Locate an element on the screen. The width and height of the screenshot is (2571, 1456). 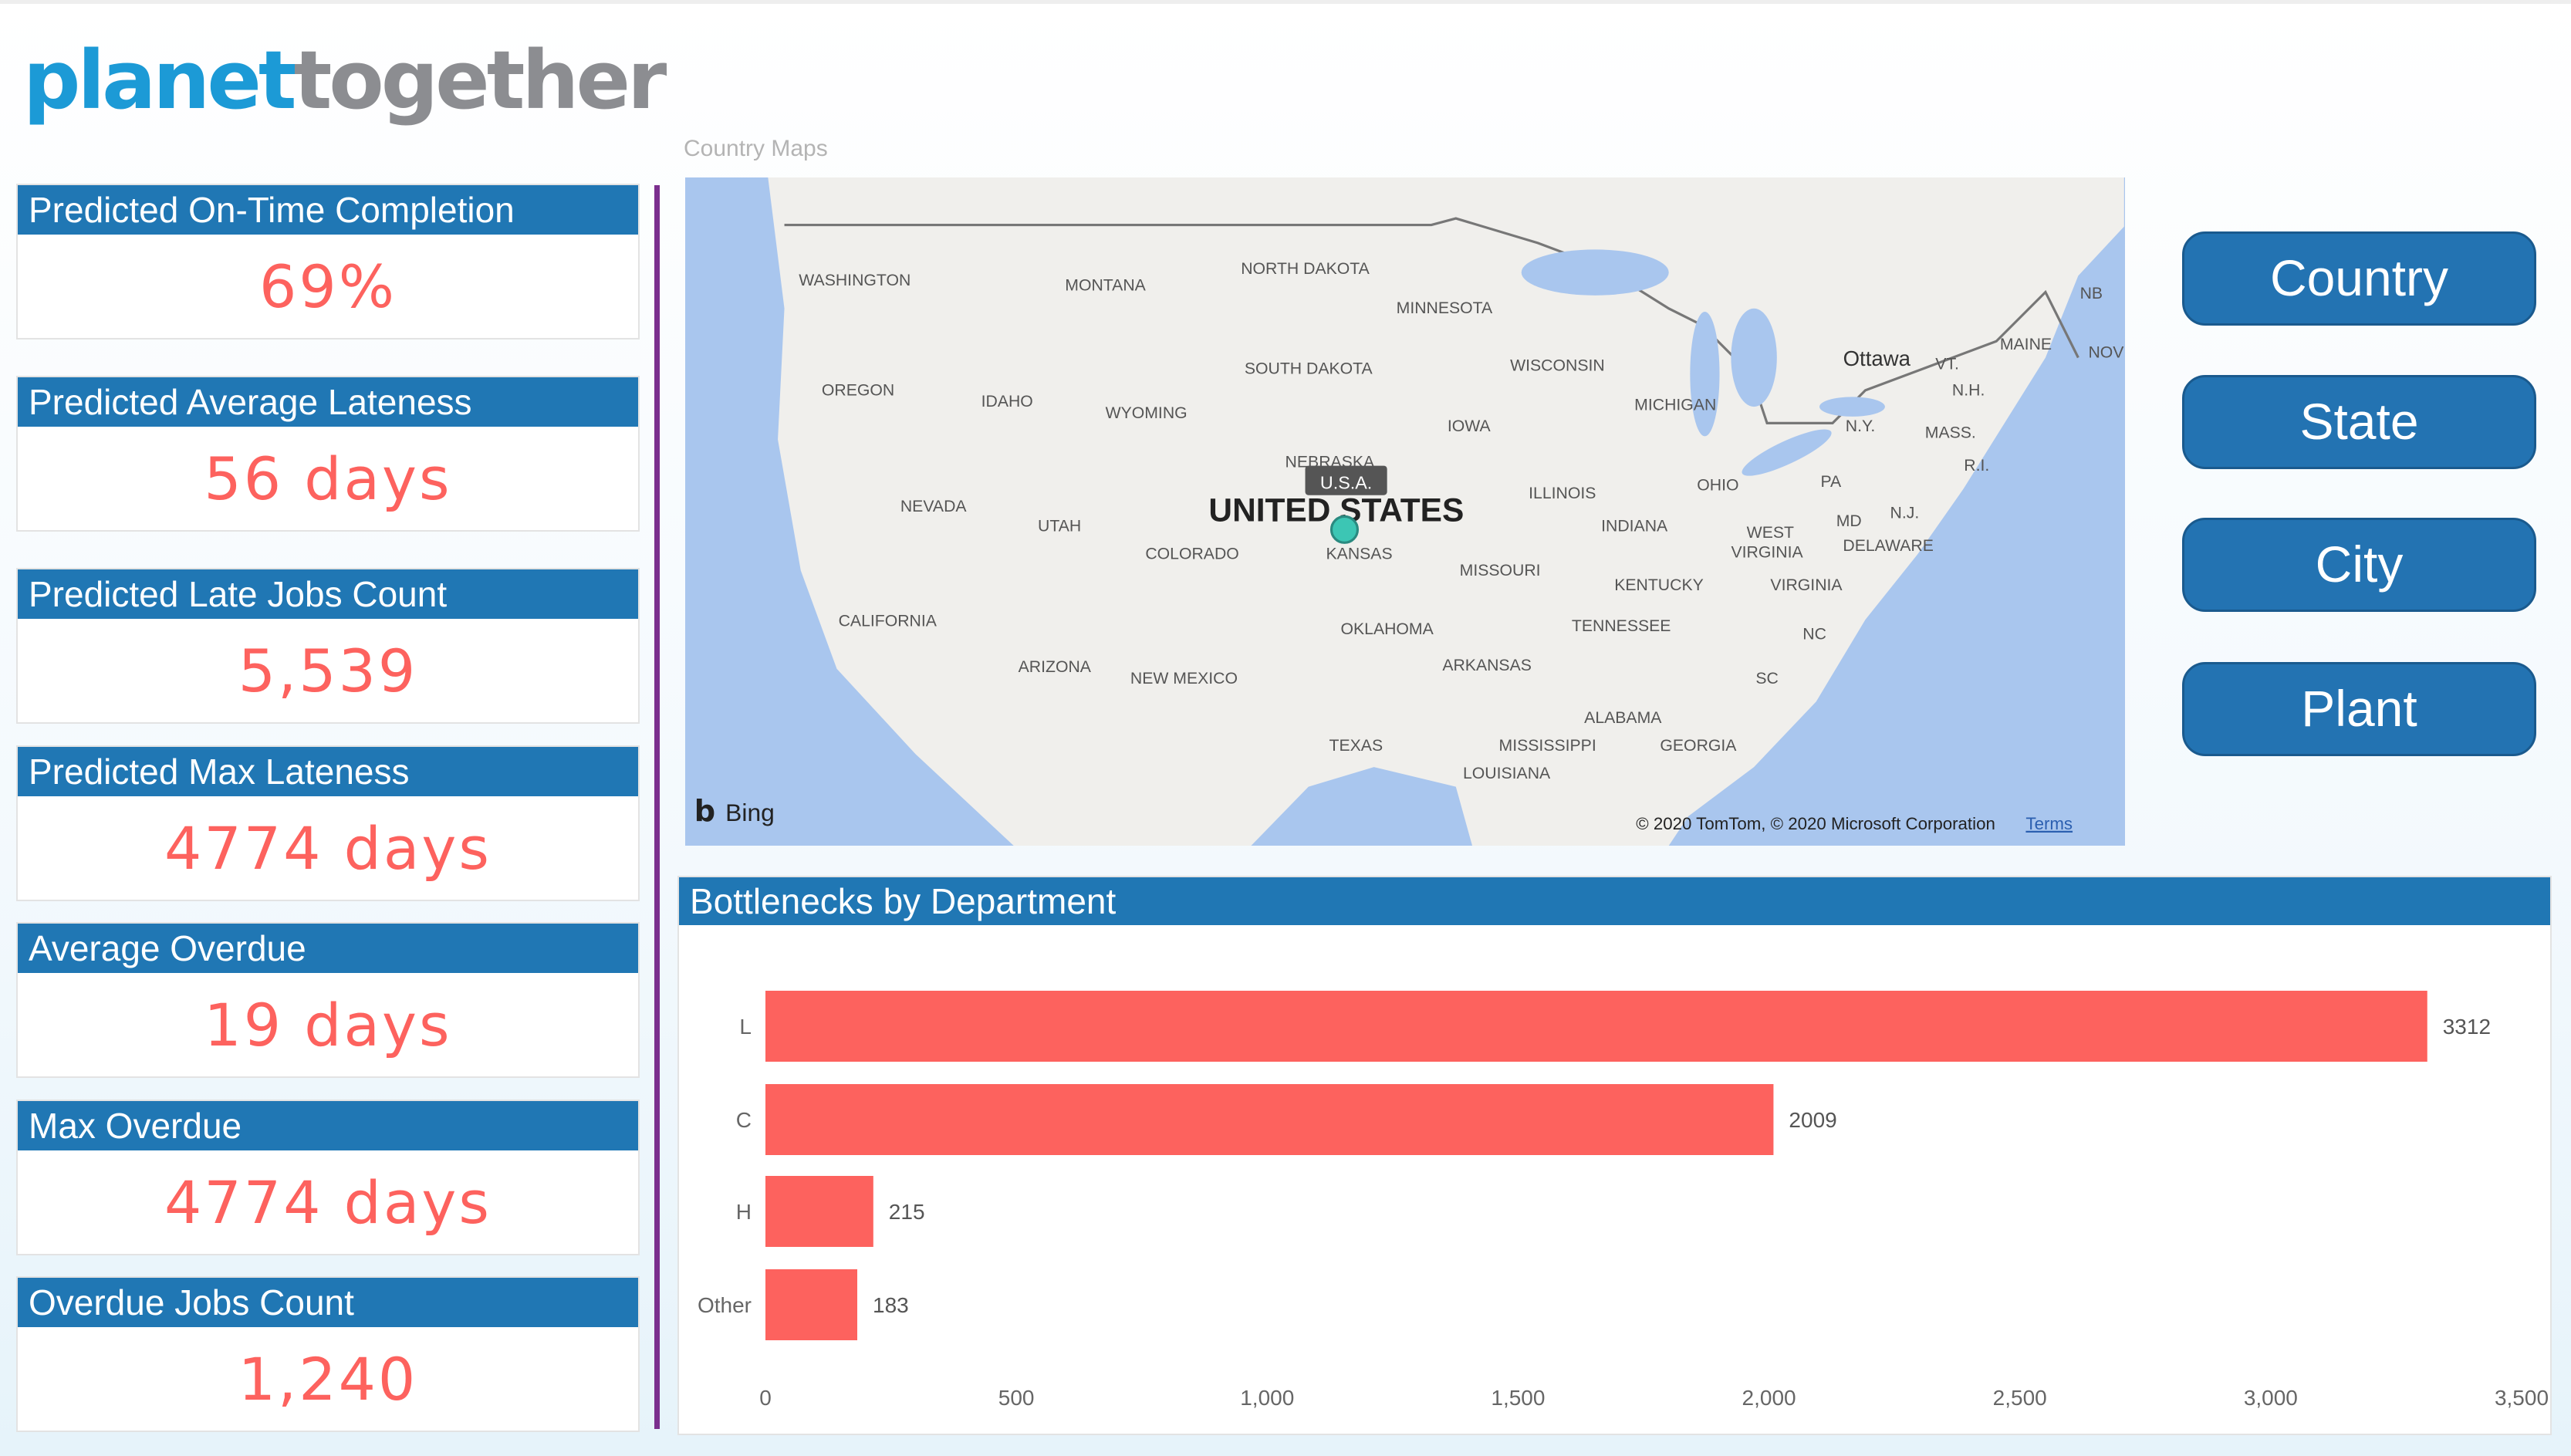
kpi-card: Overdue Jobs Count 1,240 is located at coordinates (328, 1354).